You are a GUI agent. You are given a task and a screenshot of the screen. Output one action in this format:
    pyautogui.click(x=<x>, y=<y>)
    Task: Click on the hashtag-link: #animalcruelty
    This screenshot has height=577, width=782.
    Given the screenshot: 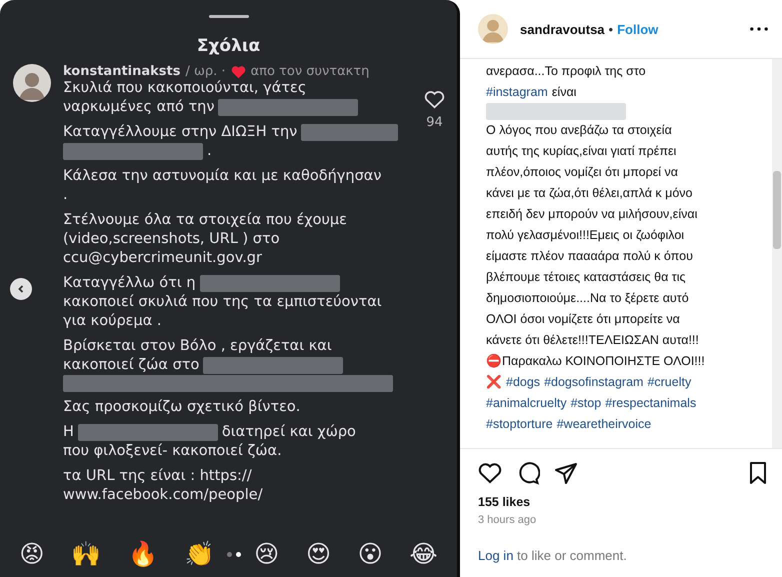 What is the action you would take?
    pyautogui.click(x=526, y=403)
    